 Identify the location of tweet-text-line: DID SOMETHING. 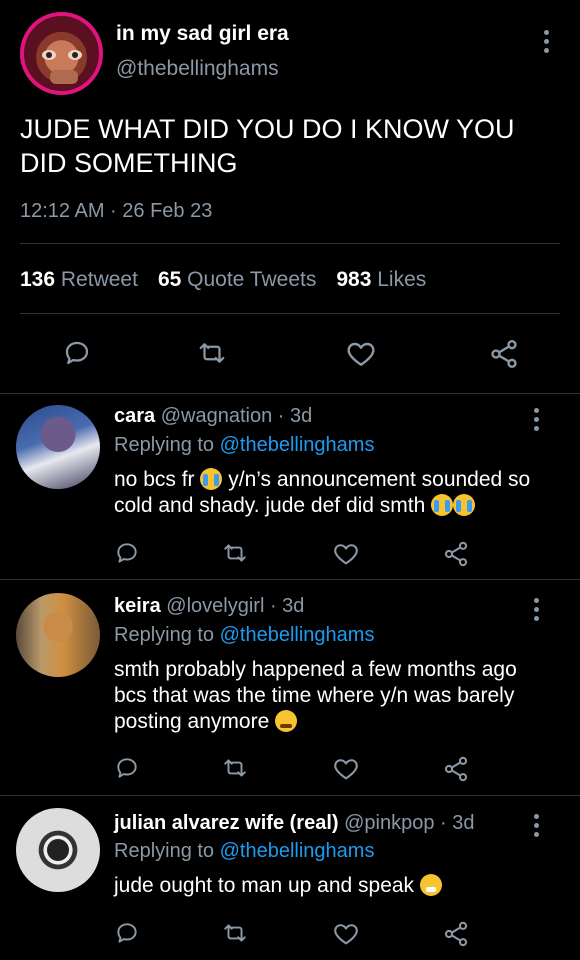
(129, 163).